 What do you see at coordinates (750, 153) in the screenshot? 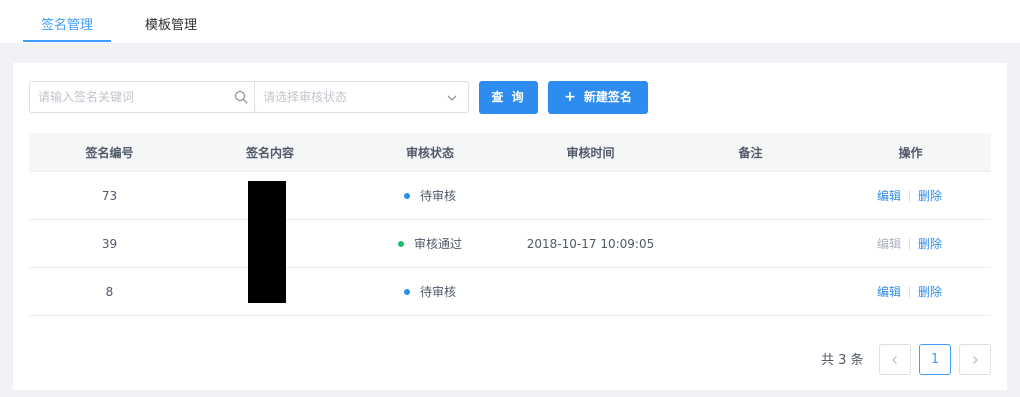
I see `header-remark: 备注` at bounding box center [750, 153].